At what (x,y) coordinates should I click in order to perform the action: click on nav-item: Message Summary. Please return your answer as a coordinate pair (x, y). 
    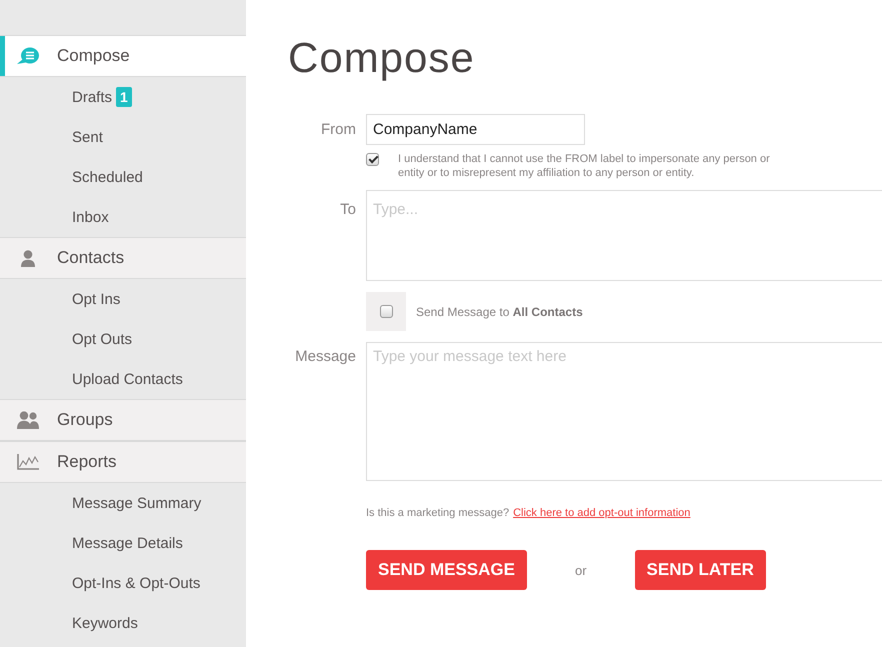
    Looking at the image, I should click on (123, 503).